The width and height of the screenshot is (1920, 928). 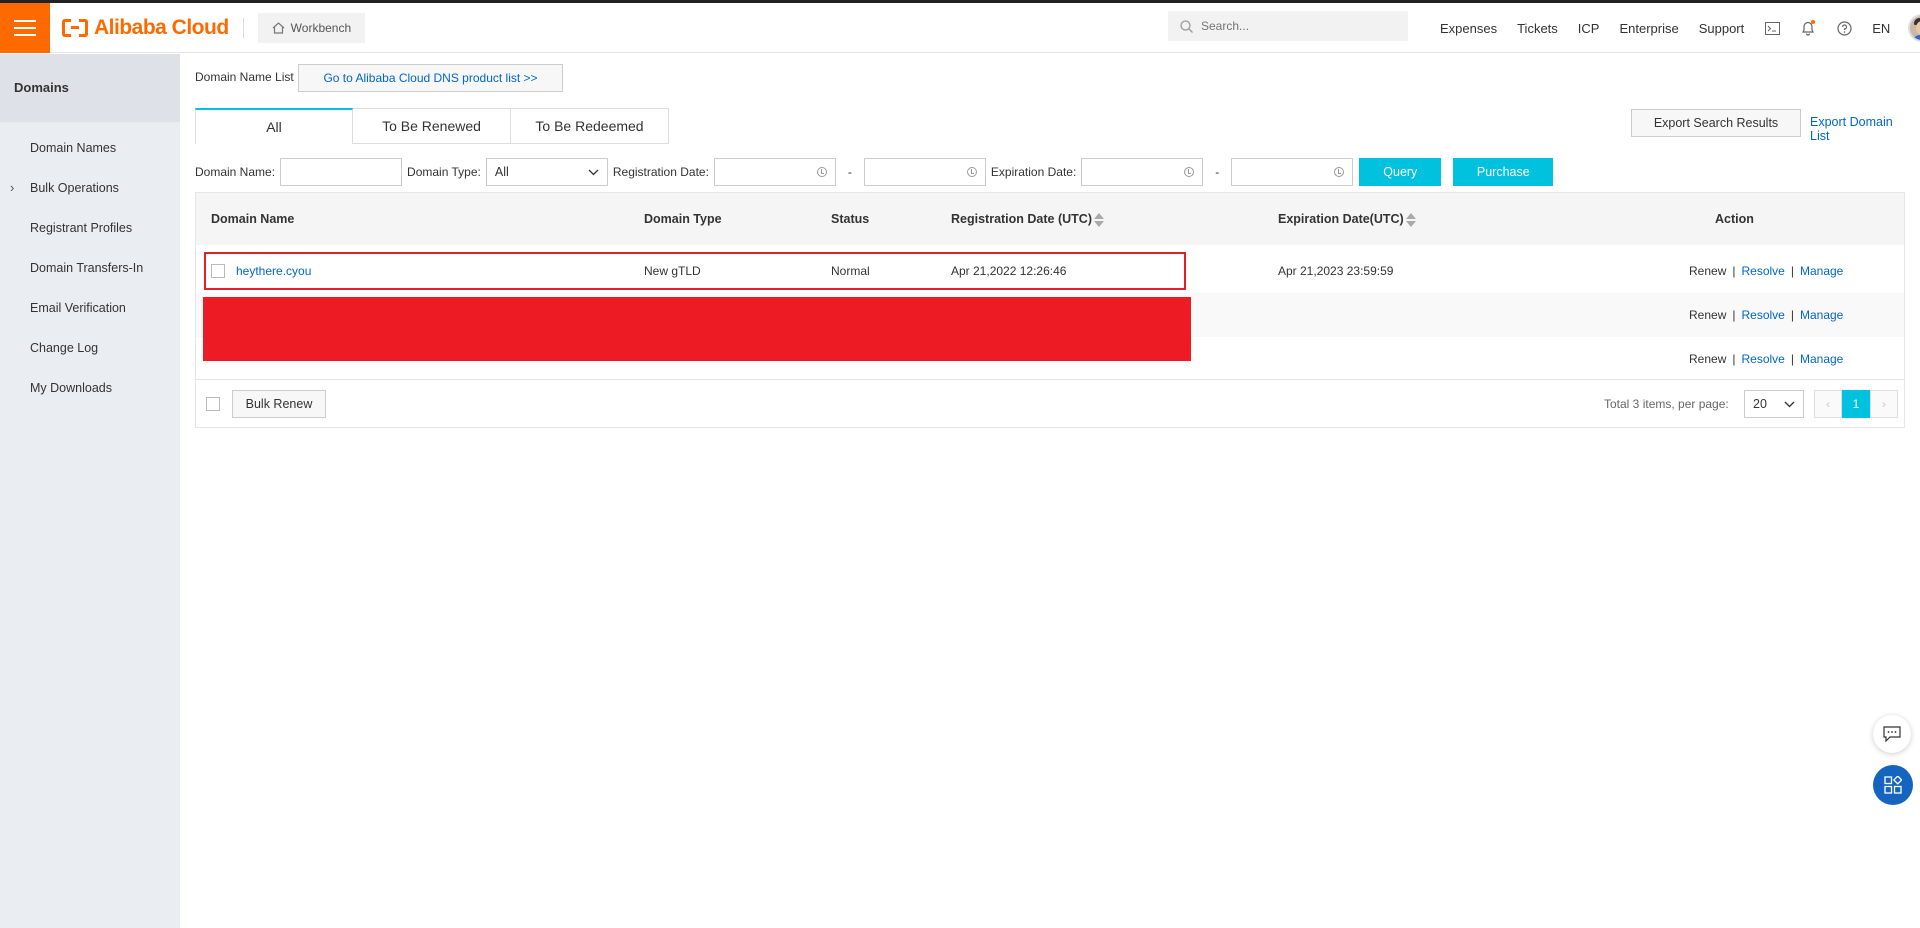 What do you see at coordinates (1772, 28) in the screenshot?
I see `terminal-icon` at bounding box center [1772, 28].